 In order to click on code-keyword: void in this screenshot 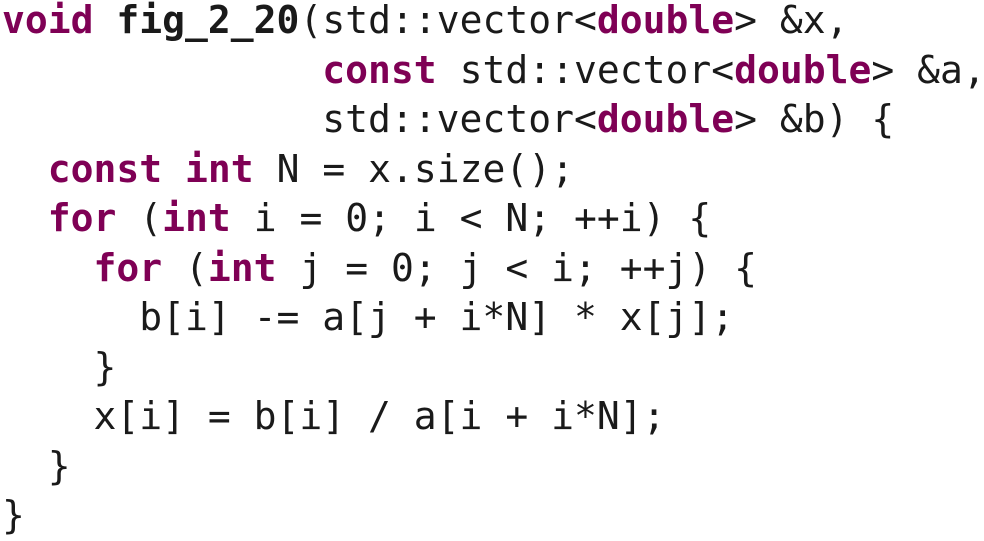, I will do `click(48, 21)`.